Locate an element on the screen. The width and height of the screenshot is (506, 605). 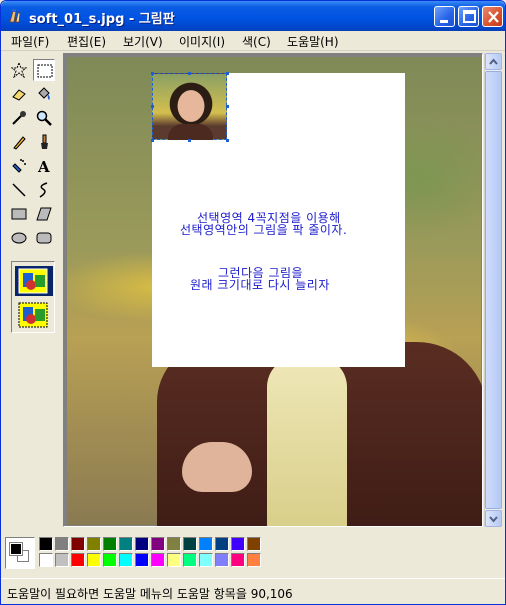
color-palette is located at coordinates (253, 554).